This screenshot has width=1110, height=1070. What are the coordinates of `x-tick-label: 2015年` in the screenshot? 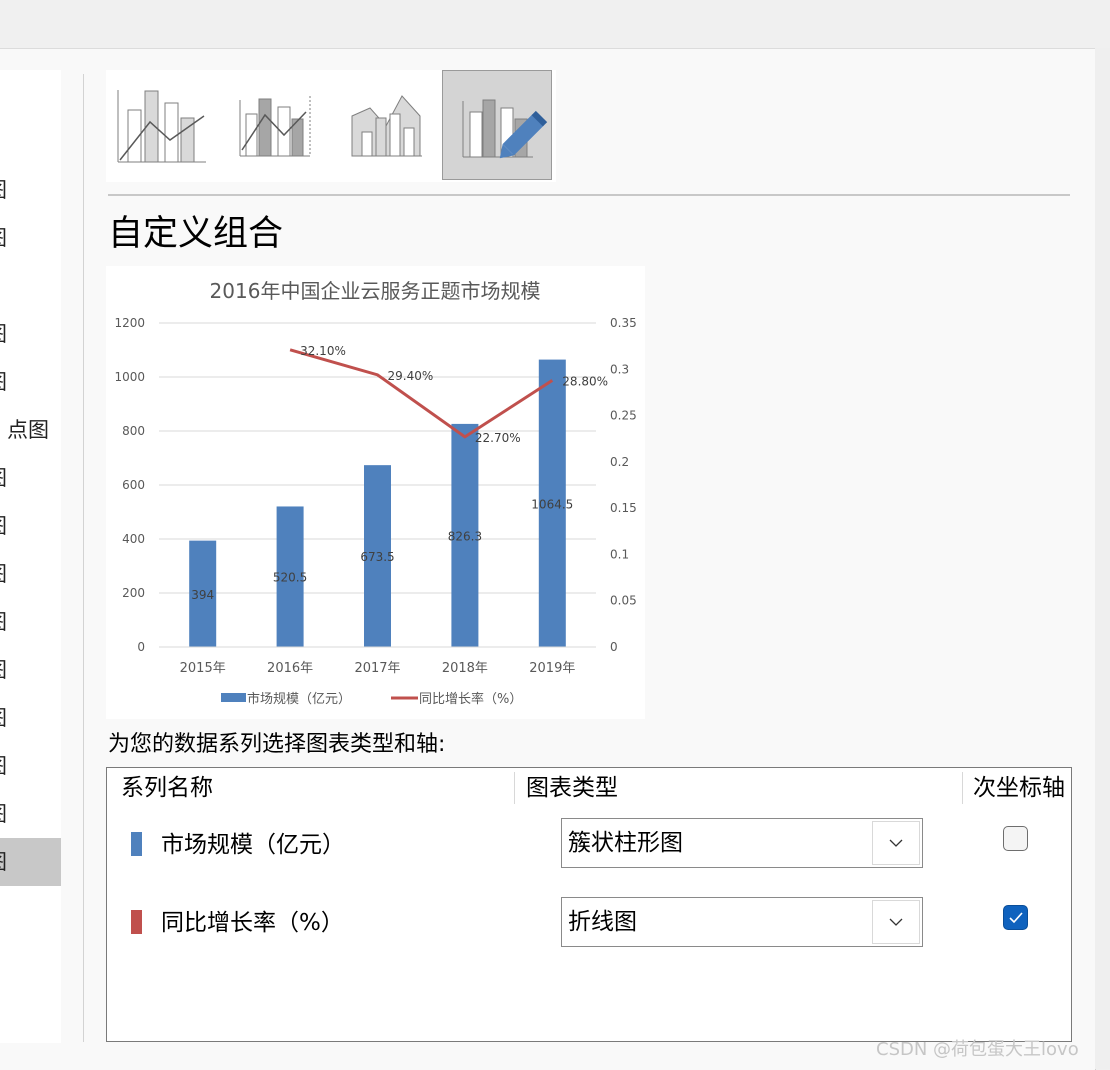 It's located at (203, 668).